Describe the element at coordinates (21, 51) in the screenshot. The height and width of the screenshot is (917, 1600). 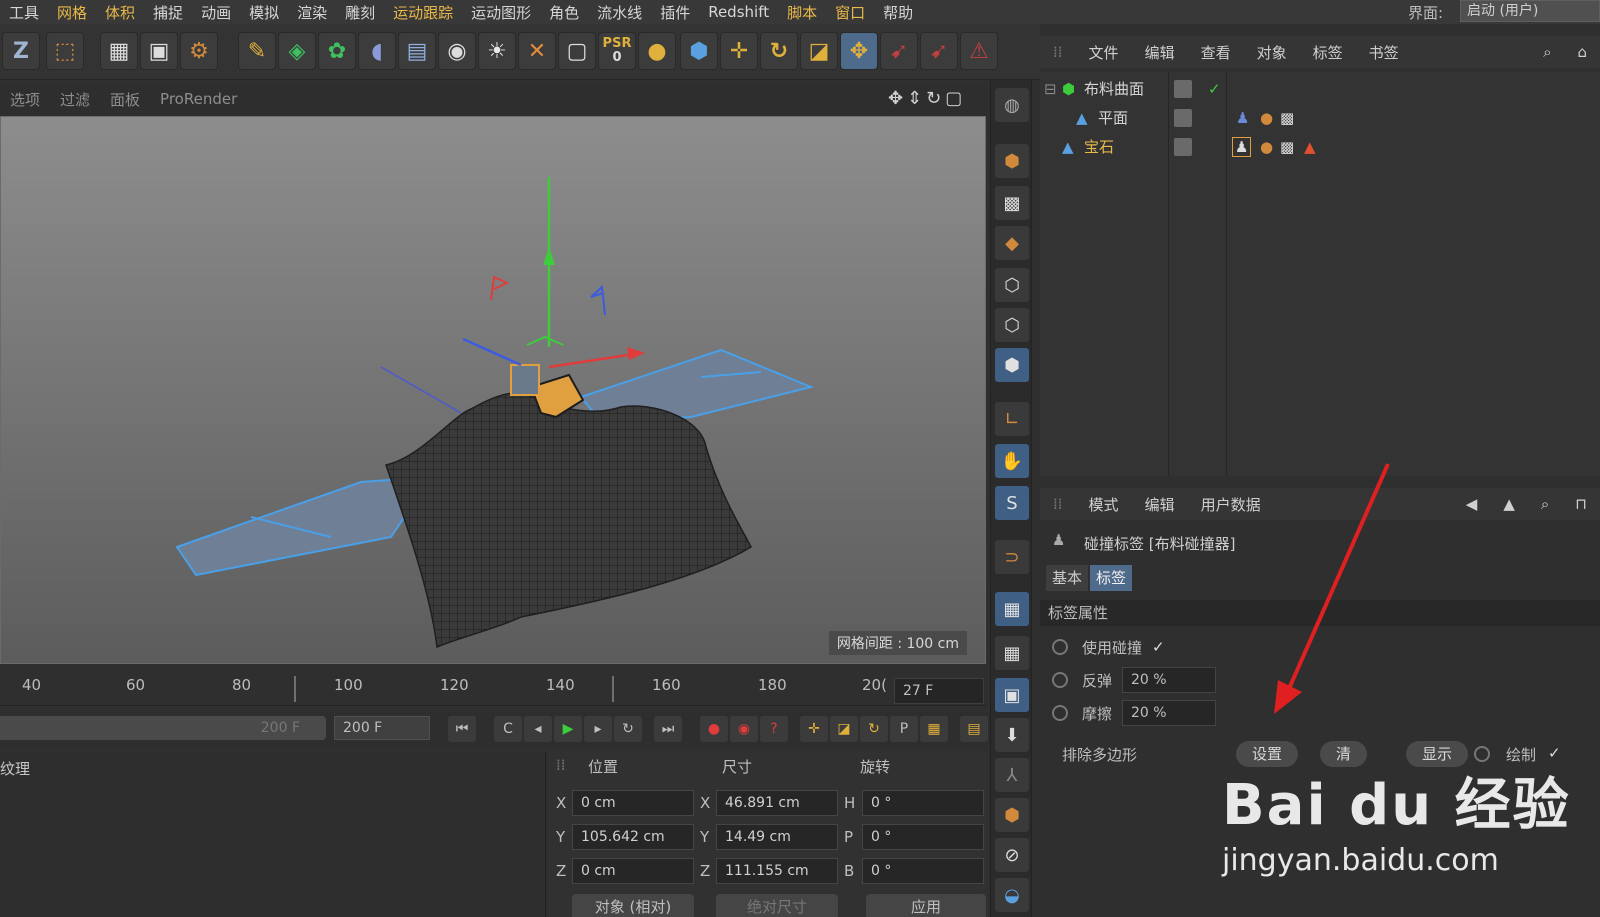
I see `undo-z-icon: Z` at that location.